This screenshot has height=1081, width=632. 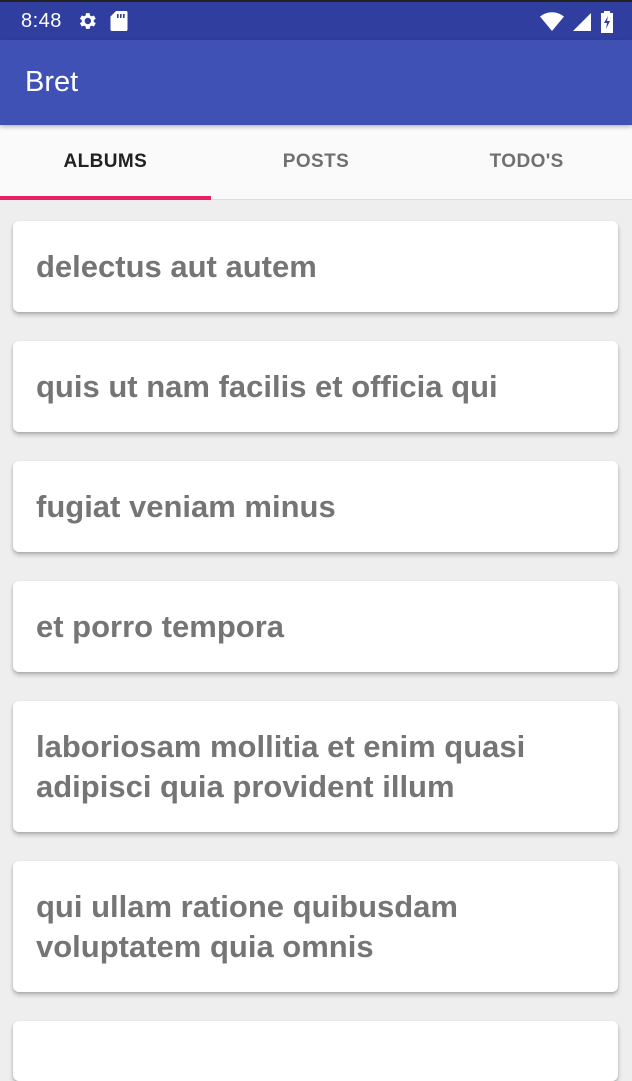 What do you see at coordinates (52, 82) in the screenshot?
I see `app-title: Bret` at bounding box center [52, 82].